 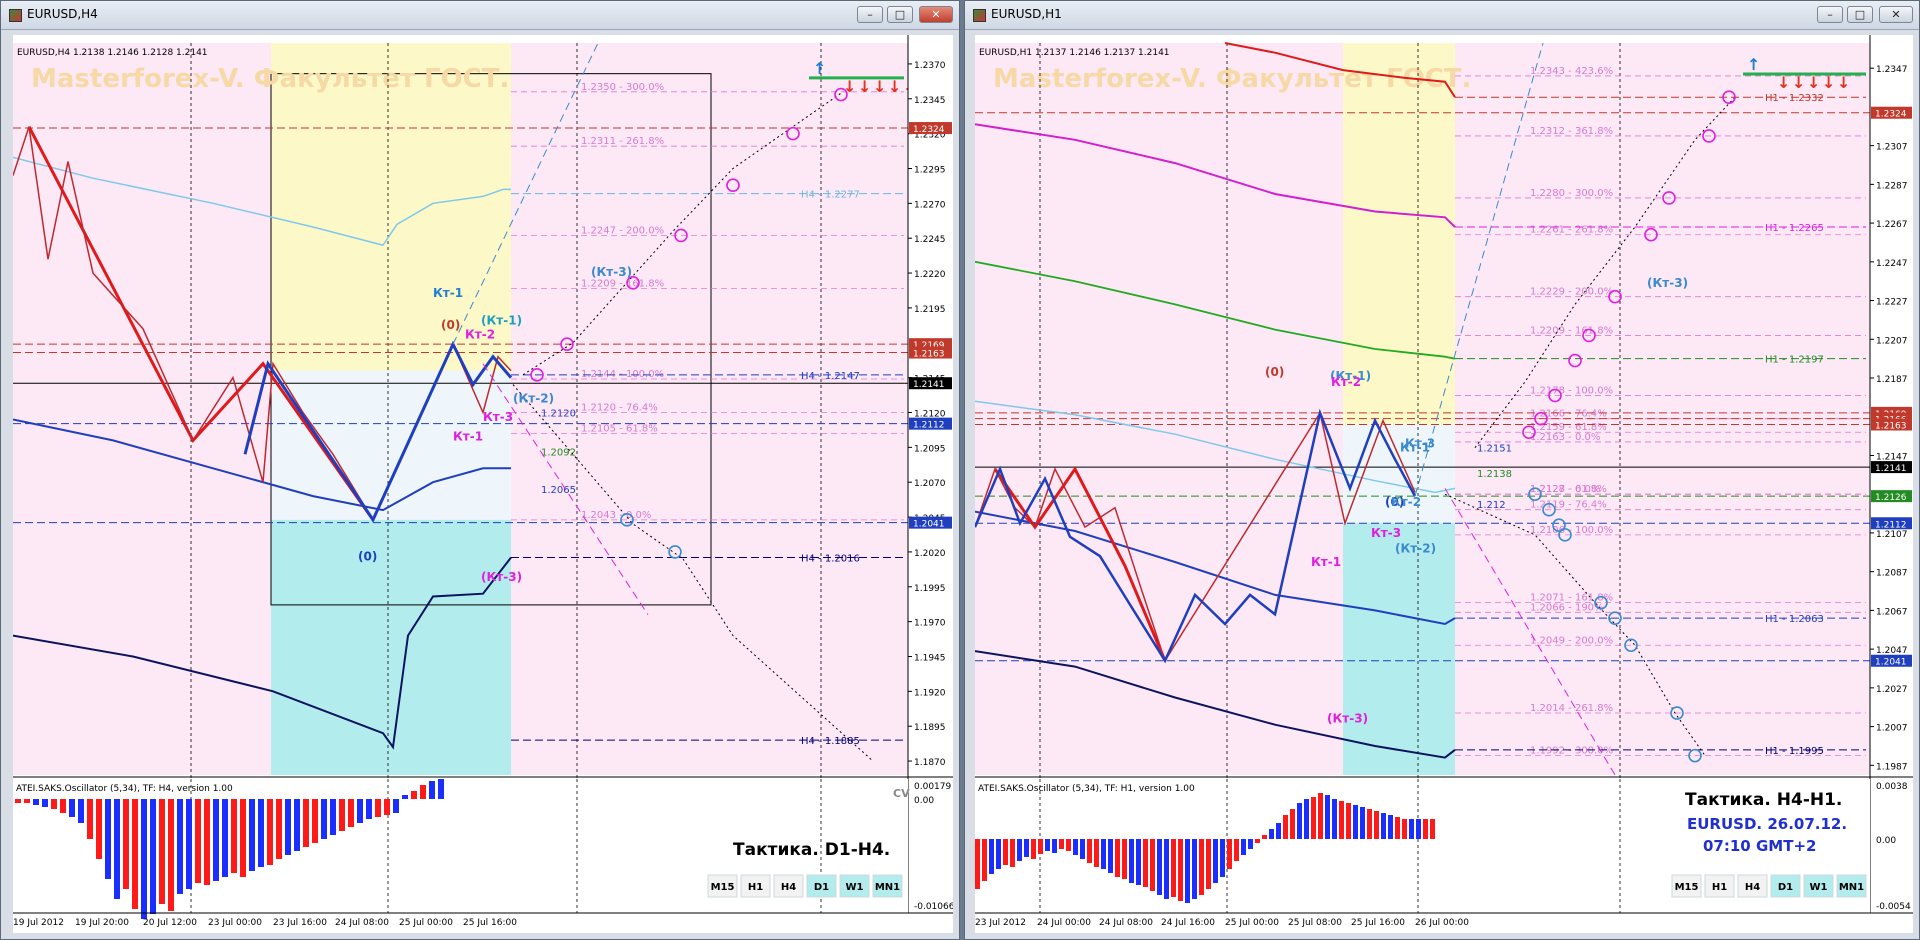 I want to click on price-axis-label: 1.2095, so click(x=930, y=449).